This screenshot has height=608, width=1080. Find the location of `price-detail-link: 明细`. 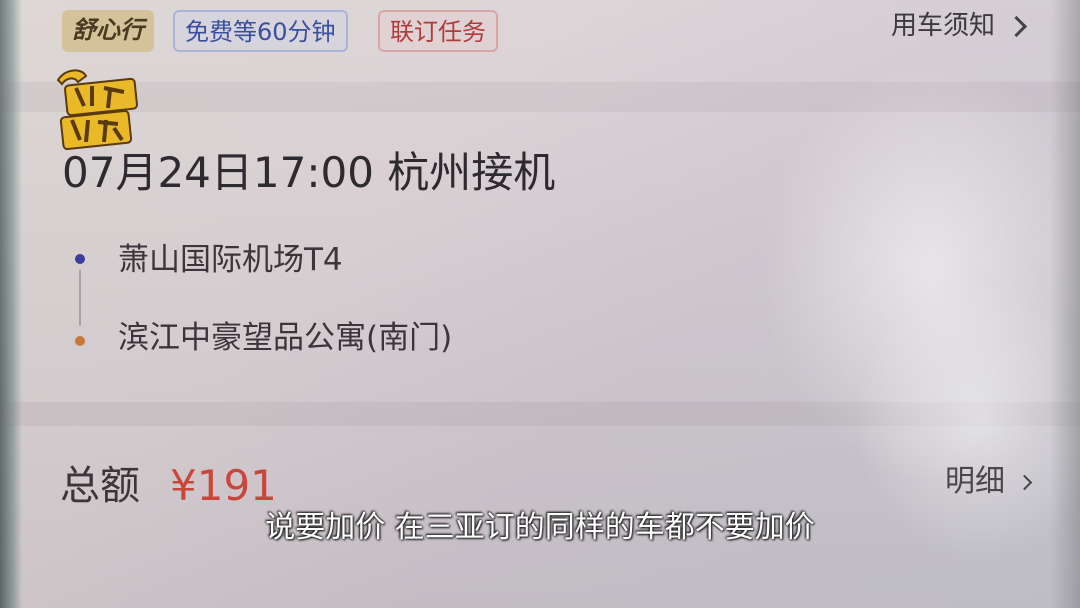

price-detail-link: 明细 is located at coordinates (989, 482).